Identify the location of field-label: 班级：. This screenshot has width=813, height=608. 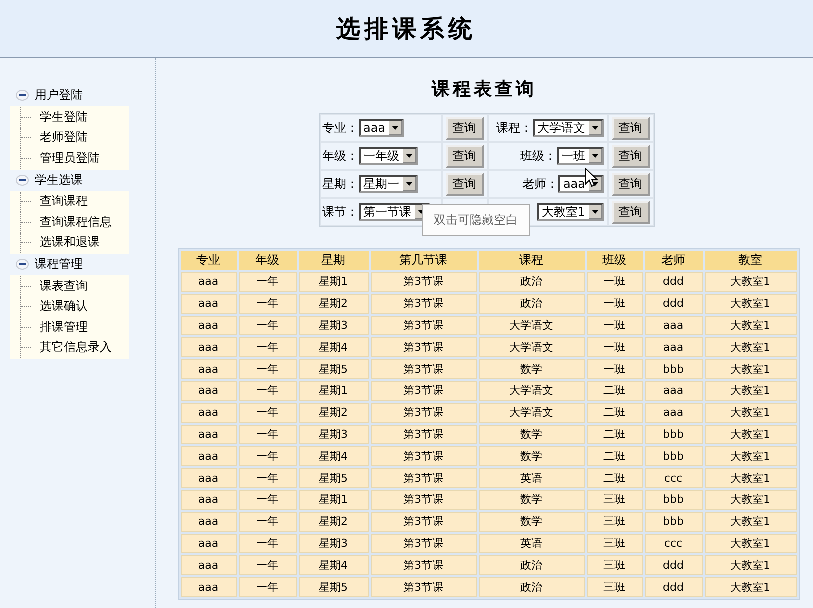
(538, 156).